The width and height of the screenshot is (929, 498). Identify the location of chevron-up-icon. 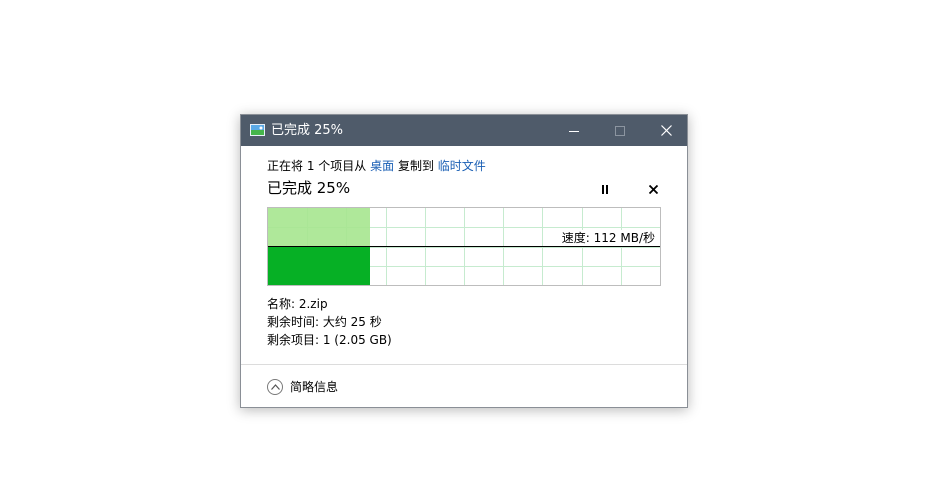
(275, 387).